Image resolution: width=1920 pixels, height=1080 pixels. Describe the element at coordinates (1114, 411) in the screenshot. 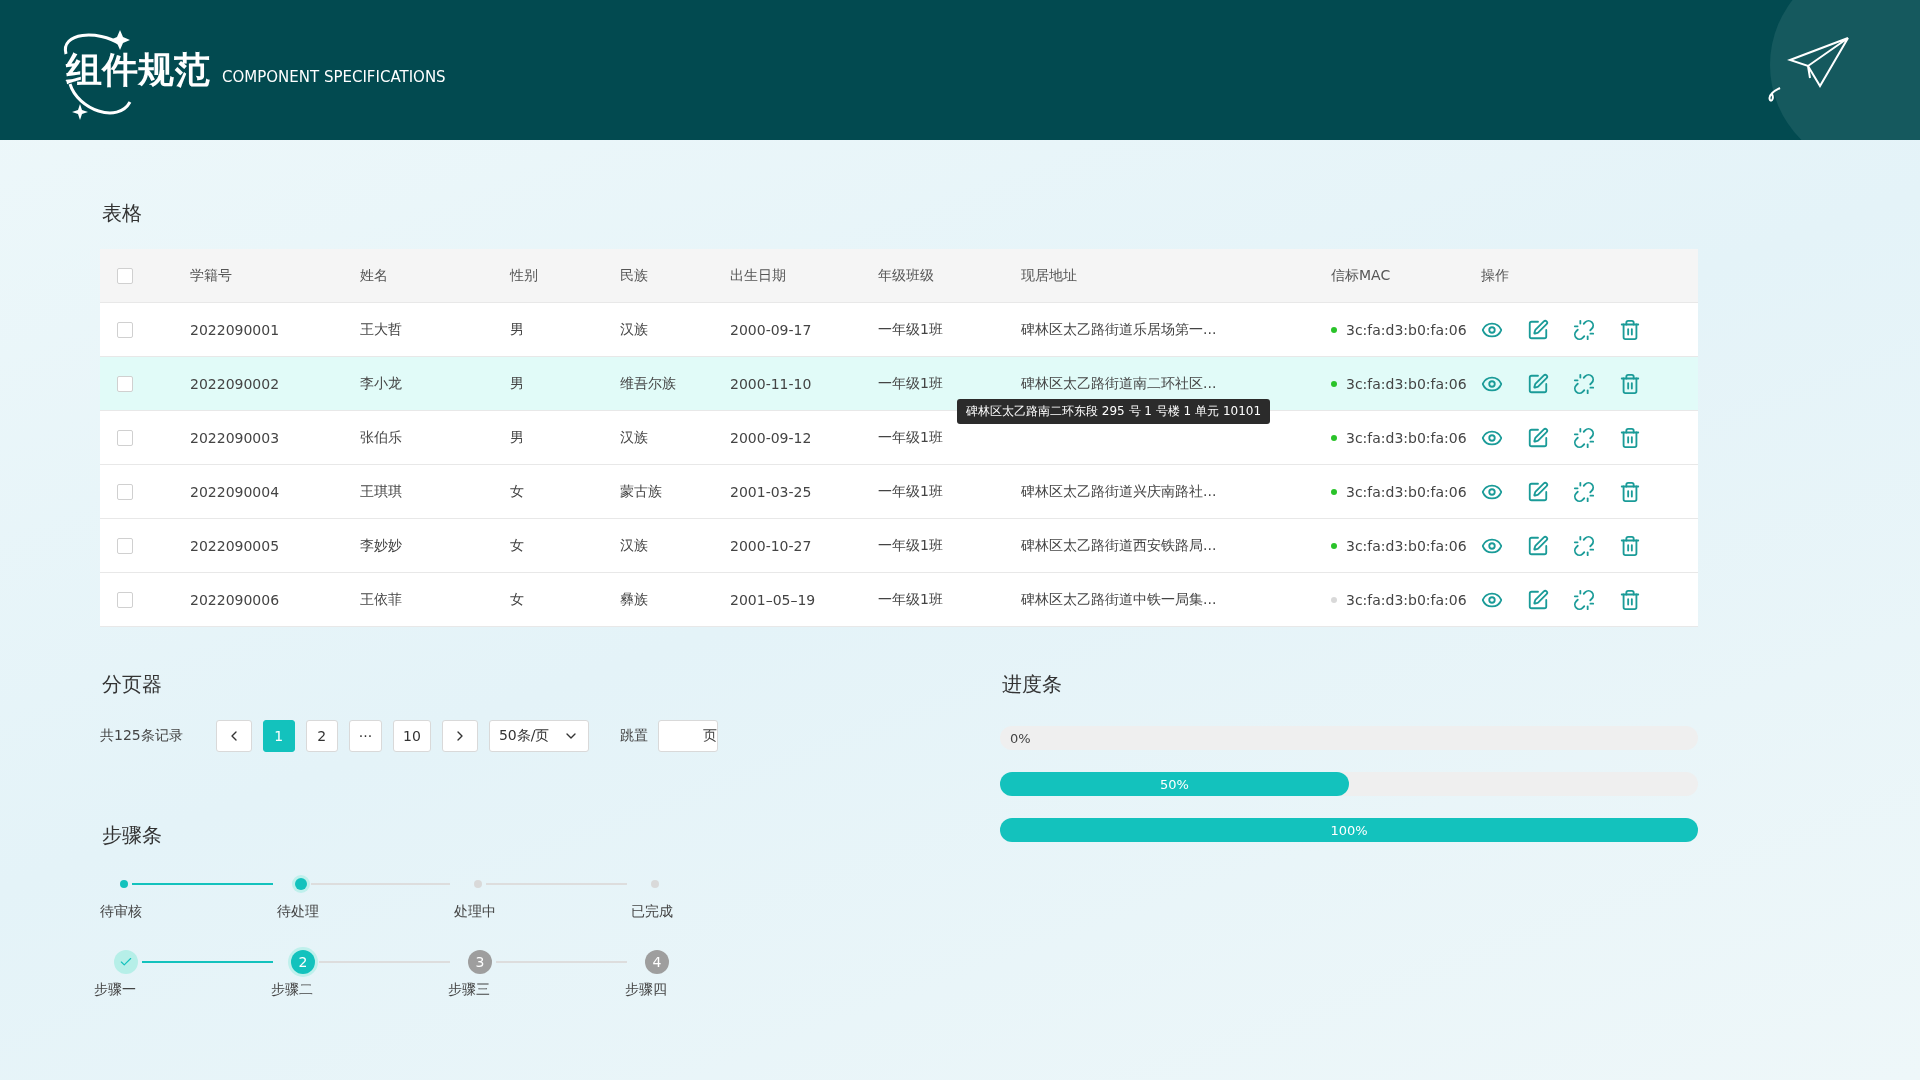

I see `address-tooltip: 碑林区太乙路南二环东段 295 号 1 号楼 1 单元 10101` at that location.